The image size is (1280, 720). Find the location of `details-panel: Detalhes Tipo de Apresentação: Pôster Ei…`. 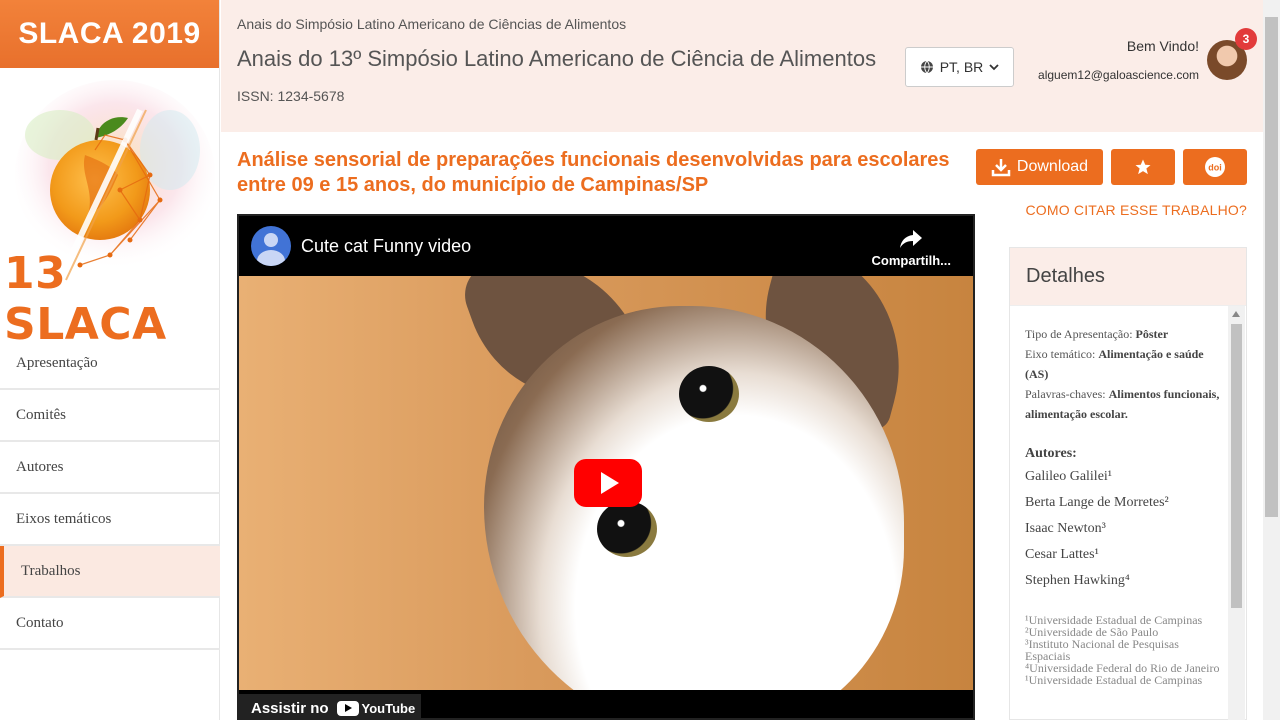

details-panel: Detalhes Tipo de Apresentação: Pôster Ei… is located at coordinates (1128, 483).